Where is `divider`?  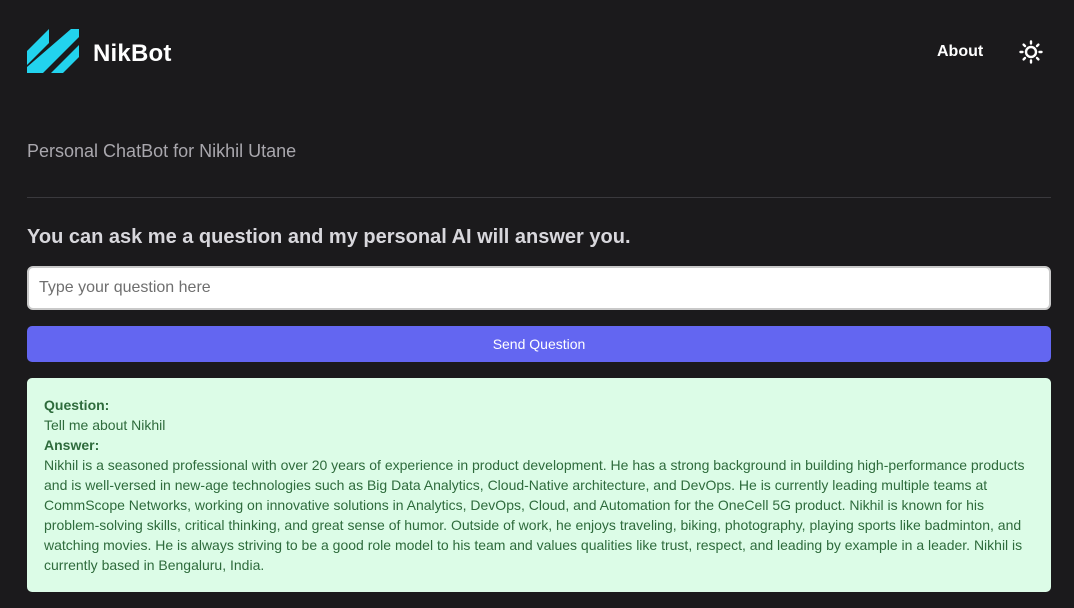
divider is located at coordinates (539, 197).